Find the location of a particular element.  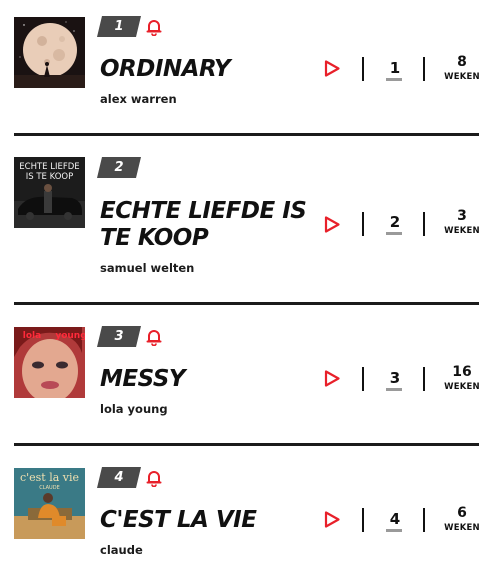

weeks-count: 3 is located at coordinates (462, 216).